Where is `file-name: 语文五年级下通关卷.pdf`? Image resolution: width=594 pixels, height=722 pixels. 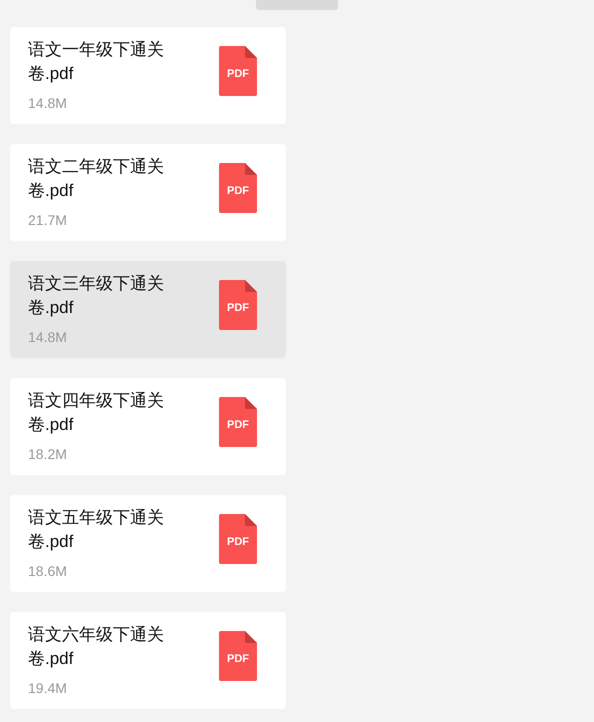
file-name: 语文五年级下通关卷.pdf is located at coordinates (96, 530).